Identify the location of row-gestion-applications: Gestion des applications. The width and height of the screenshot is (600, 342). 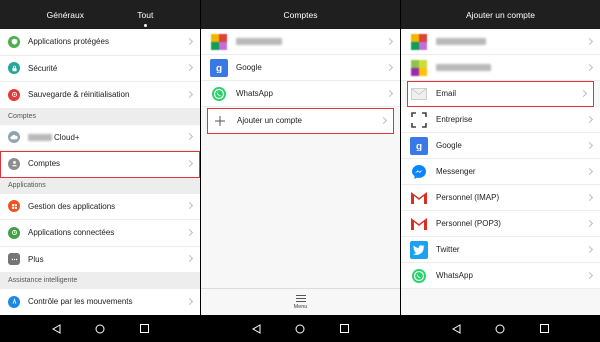
(100, 206).